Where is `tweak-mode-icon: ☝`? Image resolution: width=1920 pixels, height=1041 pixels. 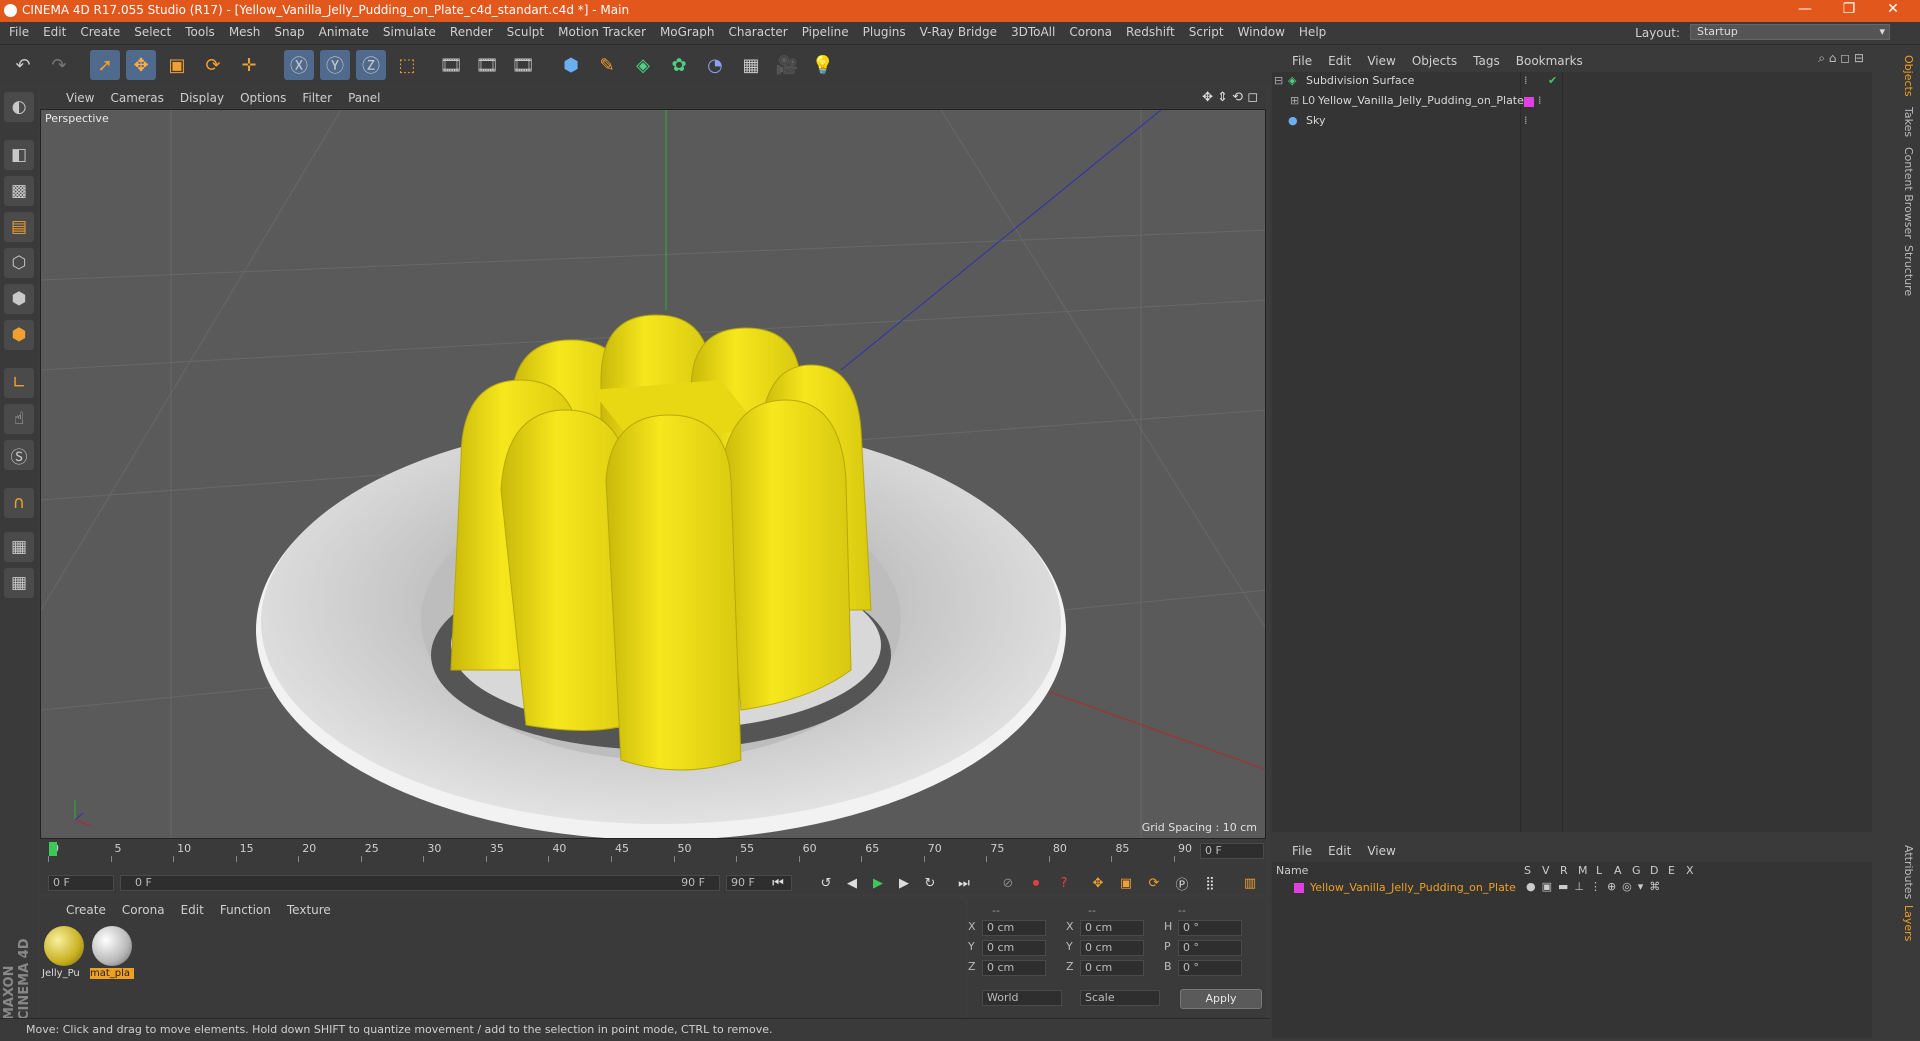
tweak-mode-icon: ☝ is located at coordinates (19, 419).